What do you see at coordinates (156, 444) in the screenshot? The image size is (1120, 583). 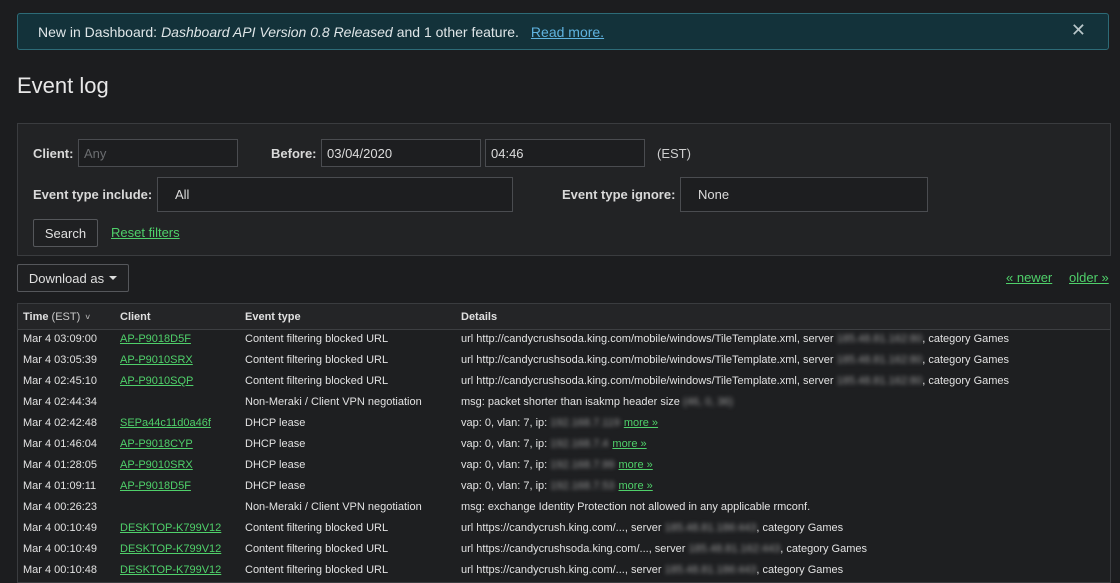 I see `row-client-link: AP-P9018CYP` at bounding box center [156, 444].